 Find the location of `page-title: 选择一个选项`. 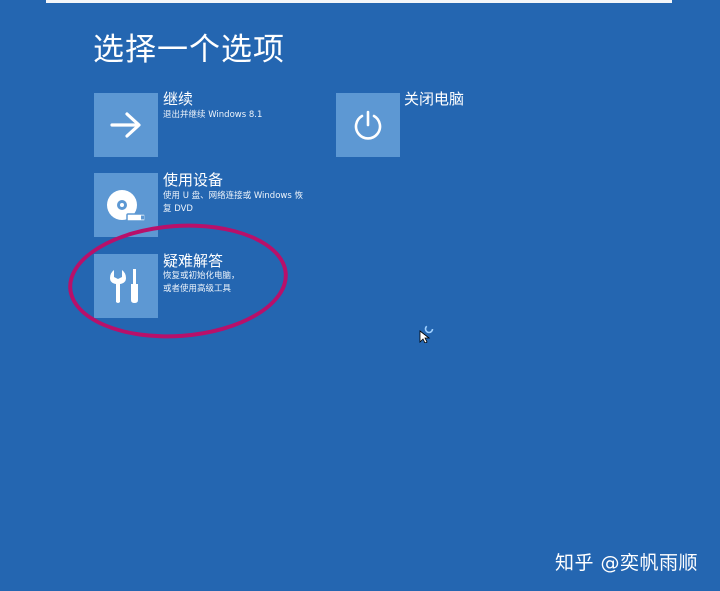

page-title: 选择一个选项 is located at coordinates (189, 50).